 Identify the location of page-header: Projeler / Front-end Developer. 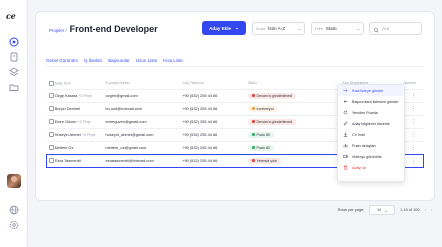
(103, 29).